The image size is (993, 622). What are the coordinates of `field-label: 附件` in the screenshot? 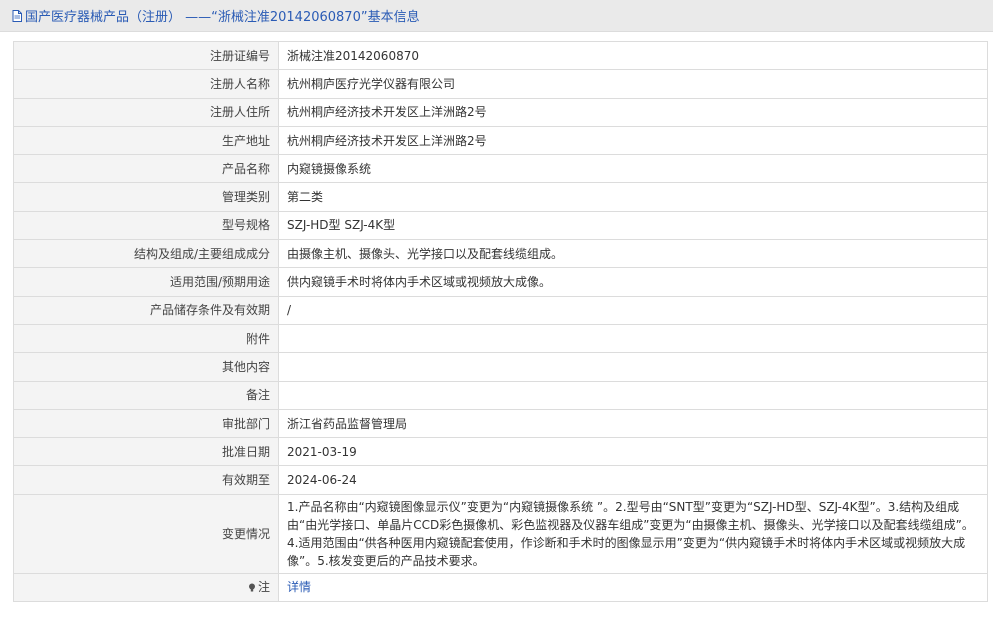 It's located at (146, 338).